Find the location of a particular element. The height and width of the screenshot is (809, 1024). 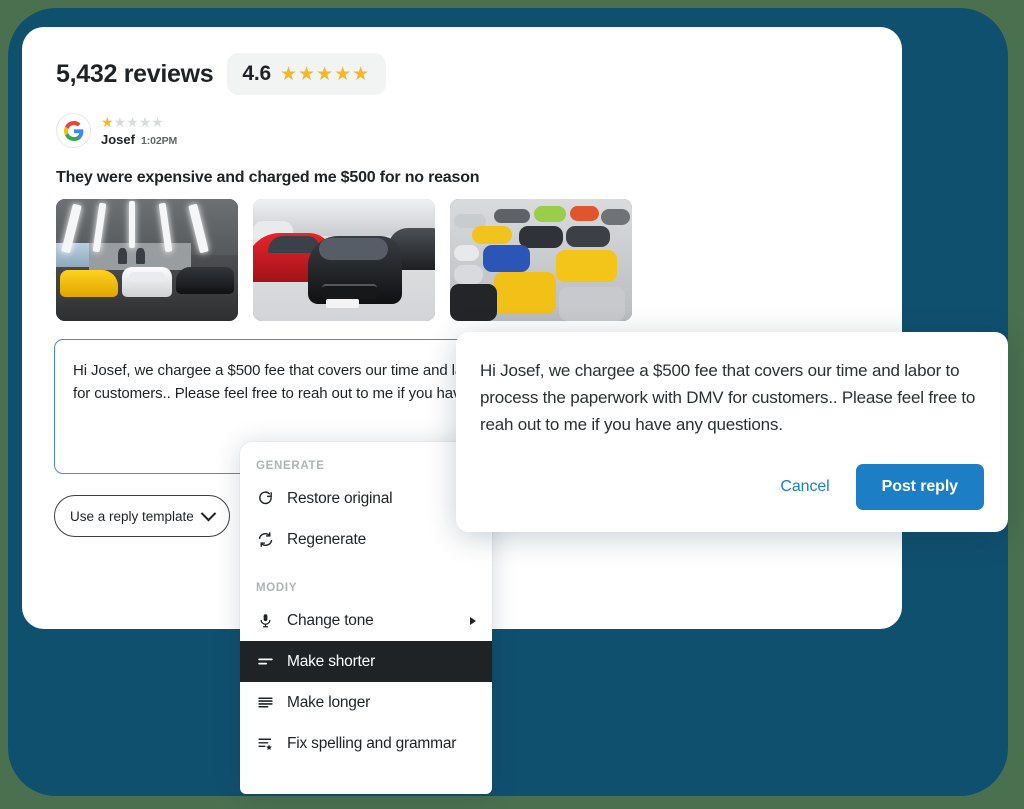

rating-badge: 4.6 ★ ★ ★ ★ ★ is located at coordinates (307, 74).